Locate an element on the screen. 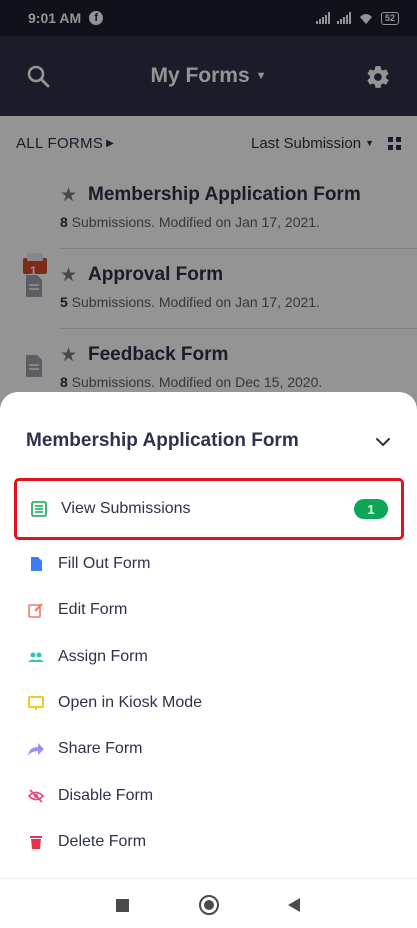 The image size is (417, 928). fill-out-form-label: Fill Out Form is located at coordinates (104, 563).